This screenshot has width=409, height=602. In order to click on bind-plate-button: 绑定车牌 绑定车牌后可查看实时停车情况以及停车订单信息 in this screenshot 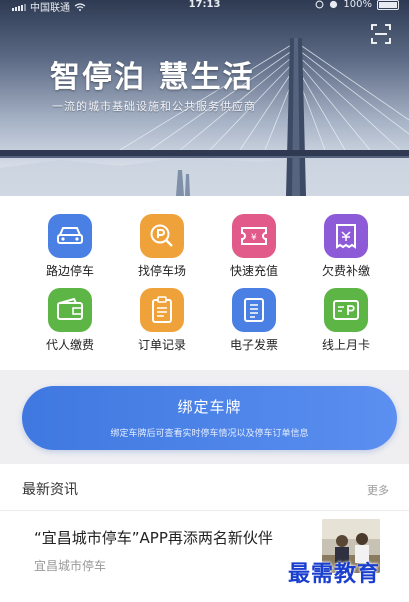, I will do `click(209, 418)`.